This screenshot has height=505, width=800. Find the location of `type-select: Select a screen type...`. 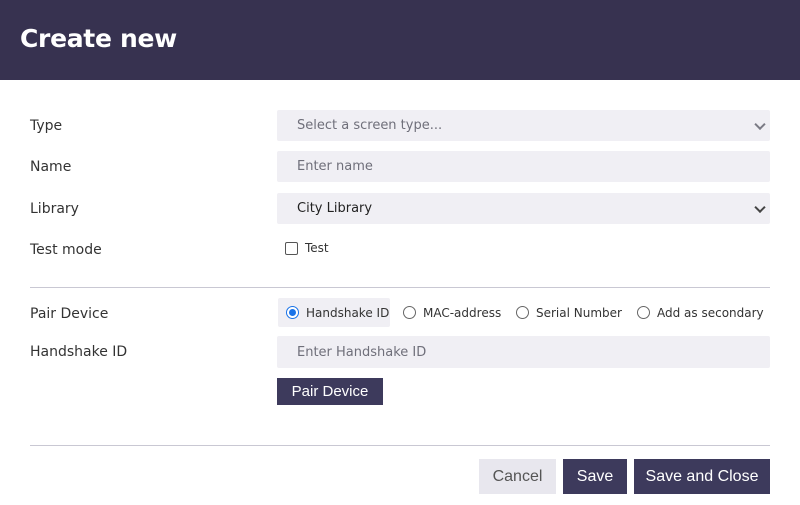

type-select: Select a screen type... is located at coordinates (523, 125).